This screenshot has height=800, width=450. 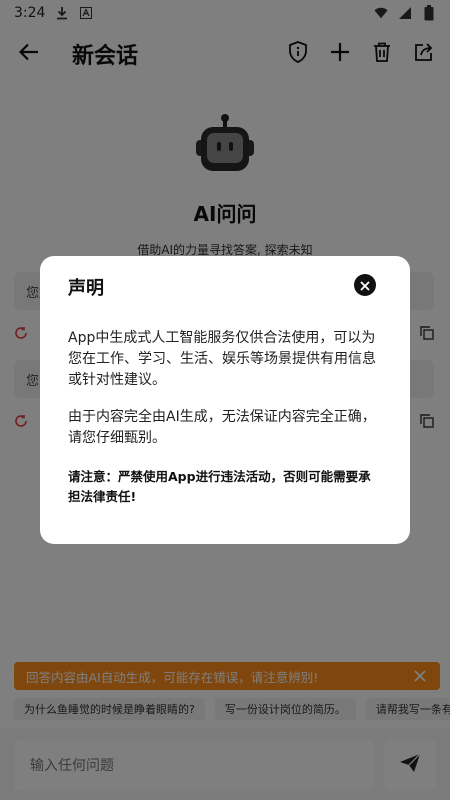 I want to click on close-dialog-button, so click(x=365, y=285).